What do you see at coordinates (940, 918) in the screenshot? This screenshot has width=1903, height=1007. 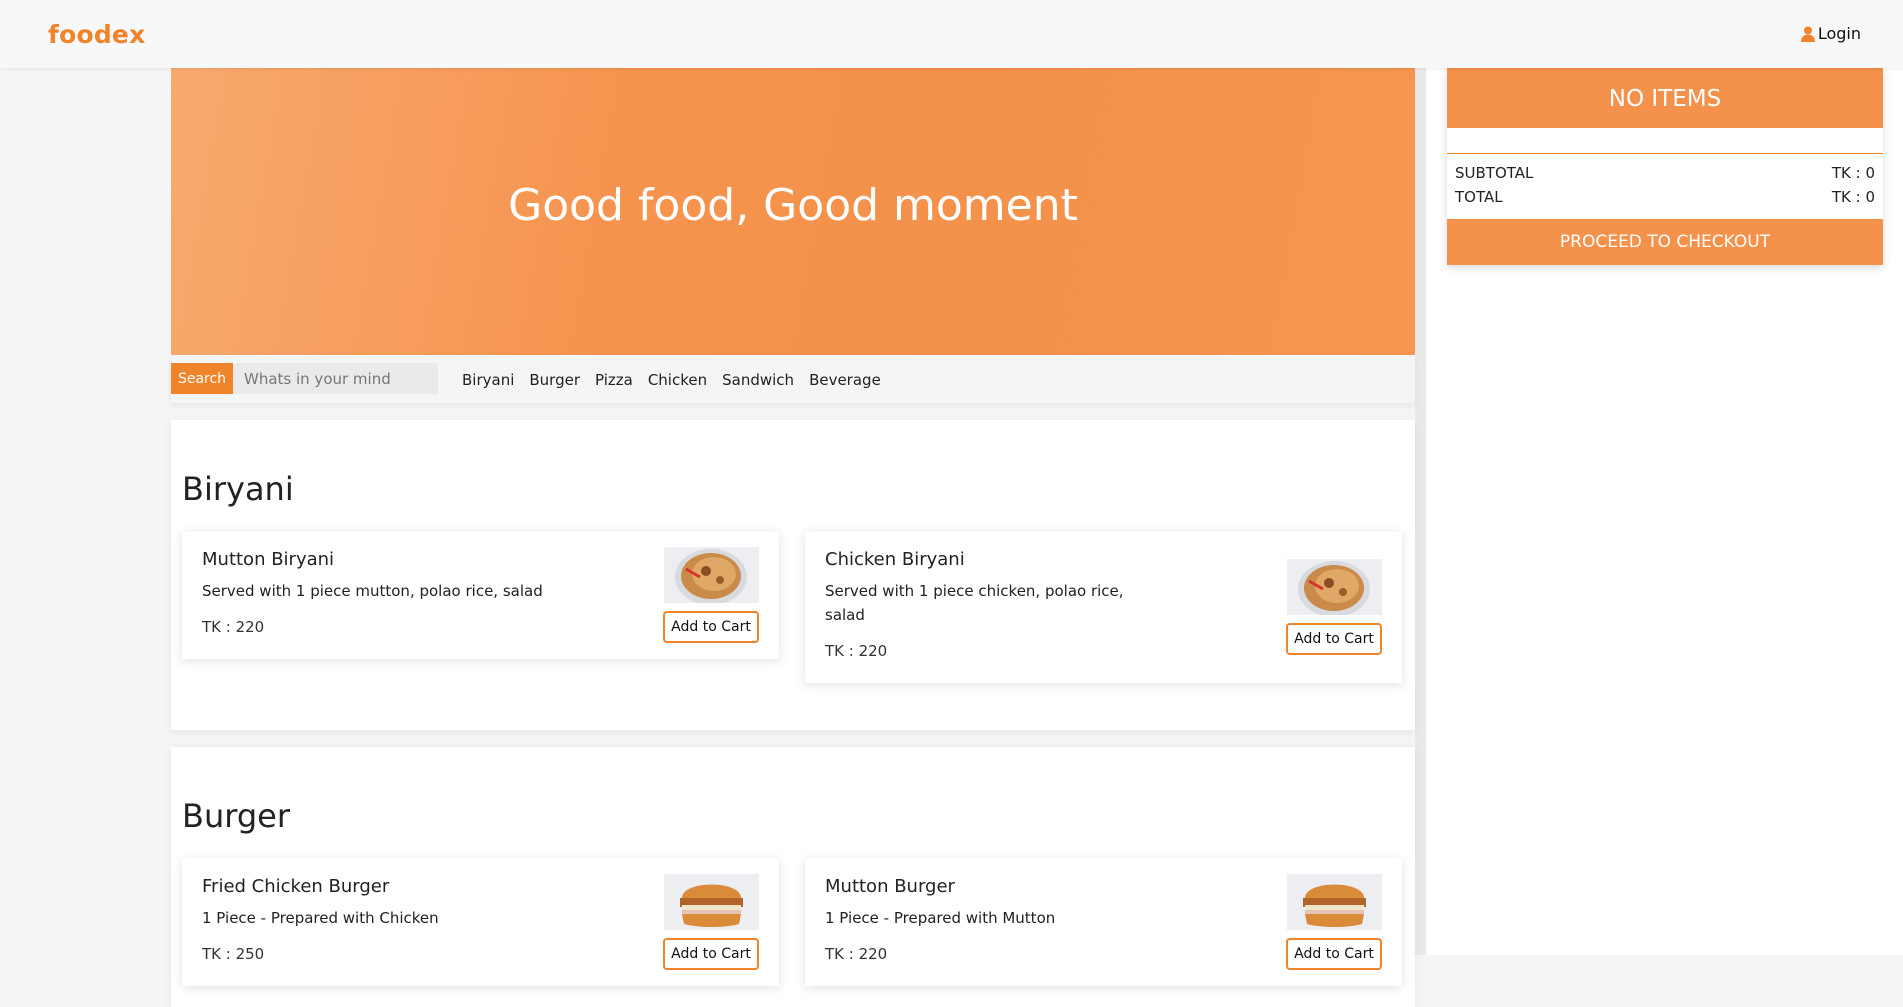 I see `item-description: 1 Piece - Prepared with Mutton` at bounding box center [940, 918].